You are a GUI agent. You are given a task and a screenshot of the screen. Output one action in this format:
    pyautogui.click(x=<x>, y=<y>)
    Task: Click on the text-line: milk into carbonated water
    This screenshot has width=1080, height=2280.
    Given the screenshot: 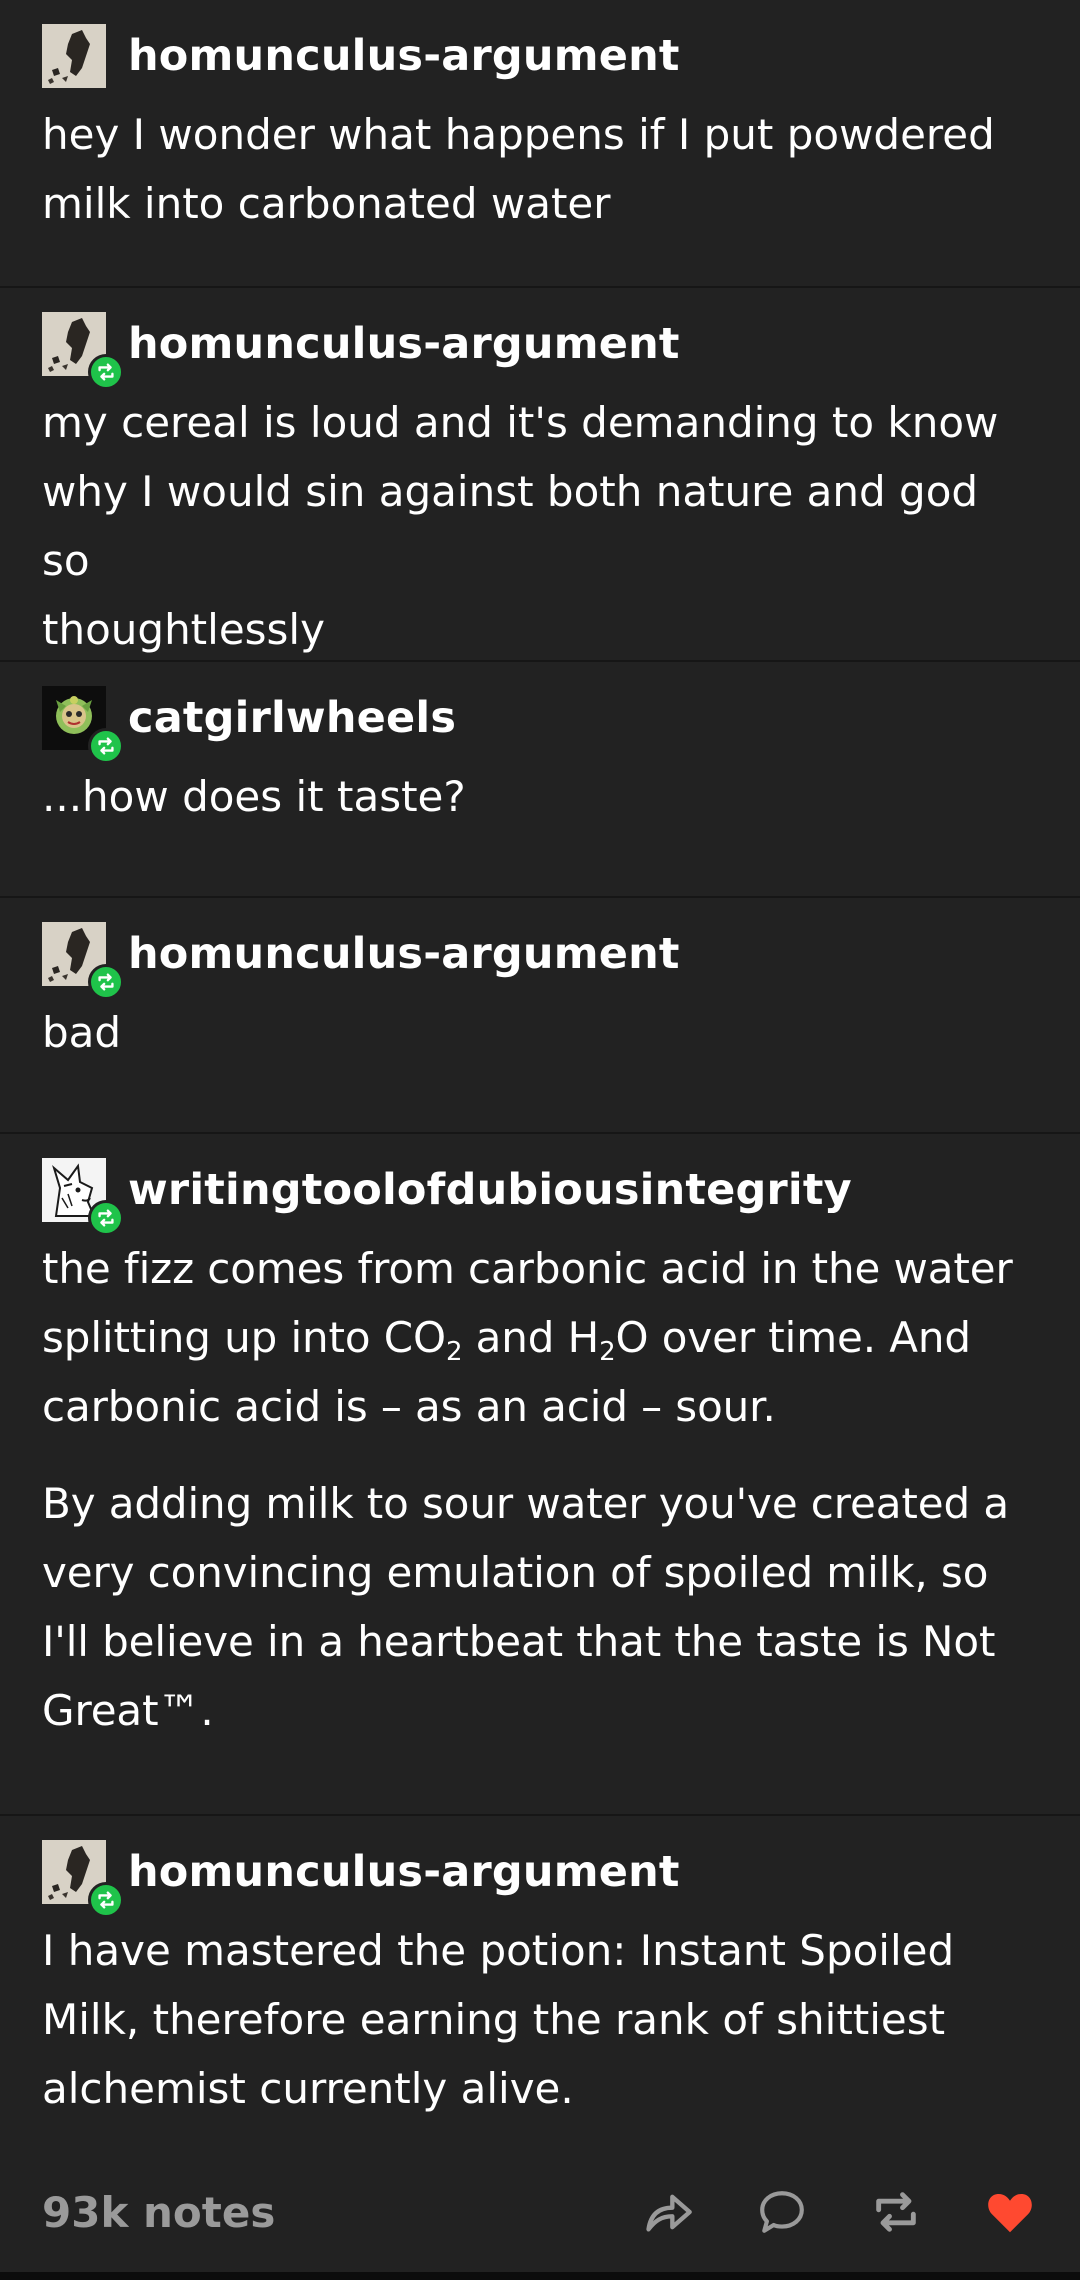 What is the action you would take?
    pyautogui.click(x=326, y=203)
    